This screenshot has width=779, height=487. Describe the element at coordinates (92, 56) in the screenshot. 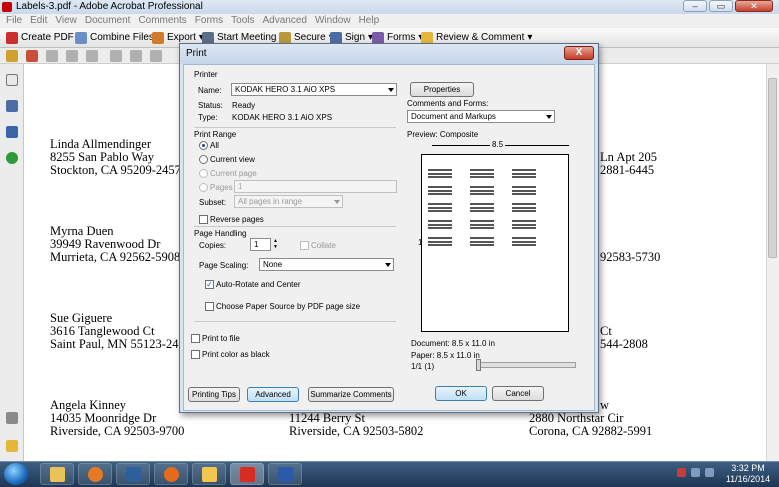

I see `printer-icon` at that location.